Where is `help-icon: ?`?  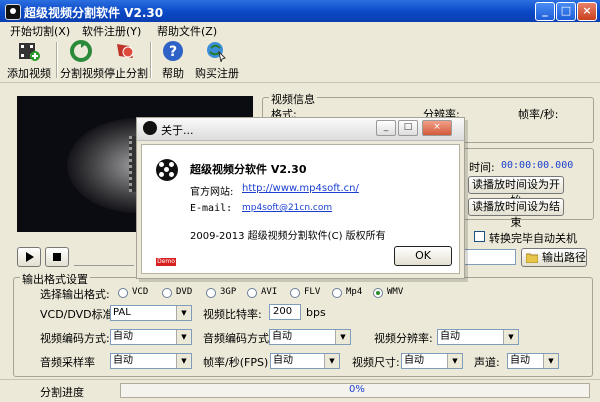 help-icon: ? is located at coordinates (173, 51).